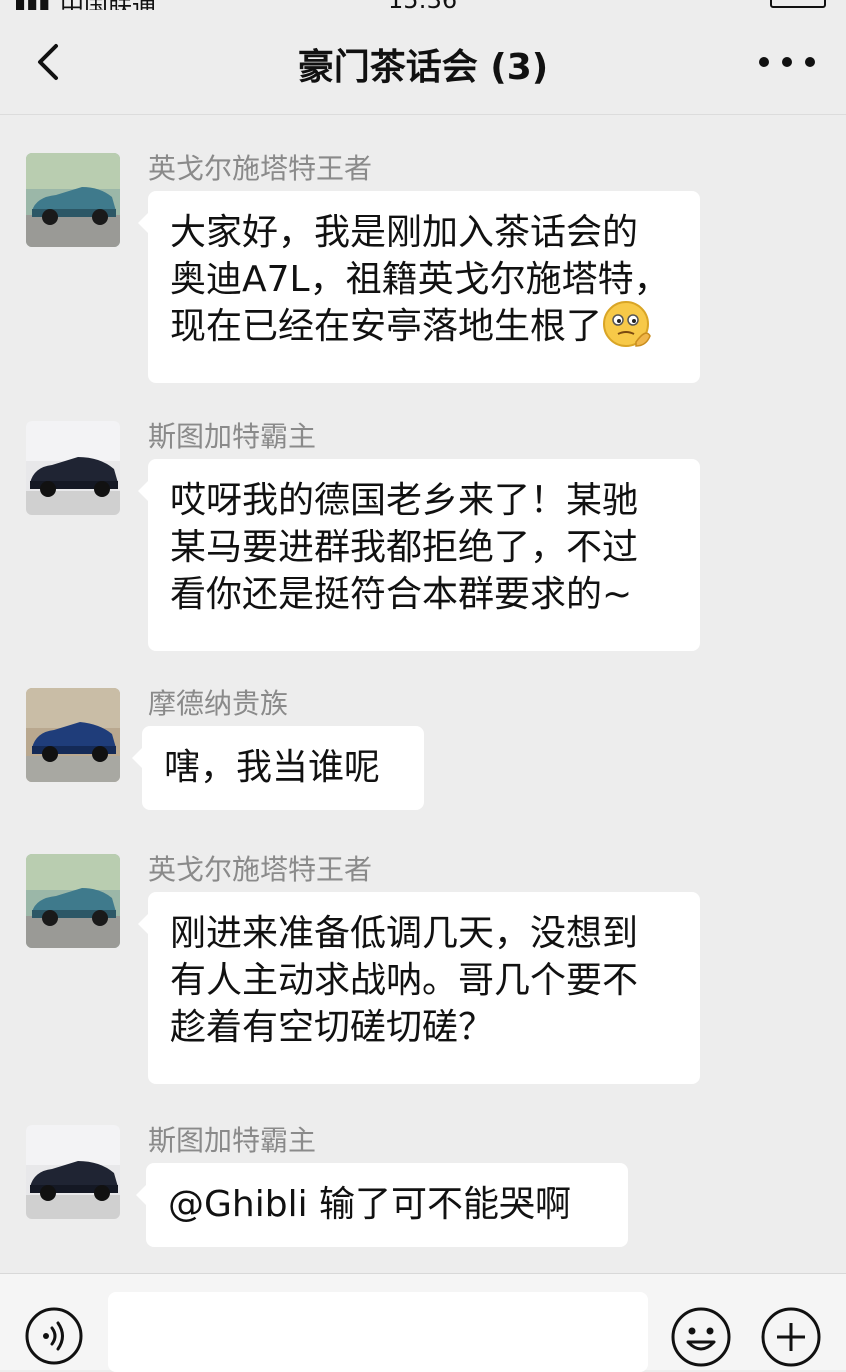  Describe the element at coordinates (370, 1204) in the screenshot. I see `message-line: @Ghibli 输了可不能哭啊` at that location.